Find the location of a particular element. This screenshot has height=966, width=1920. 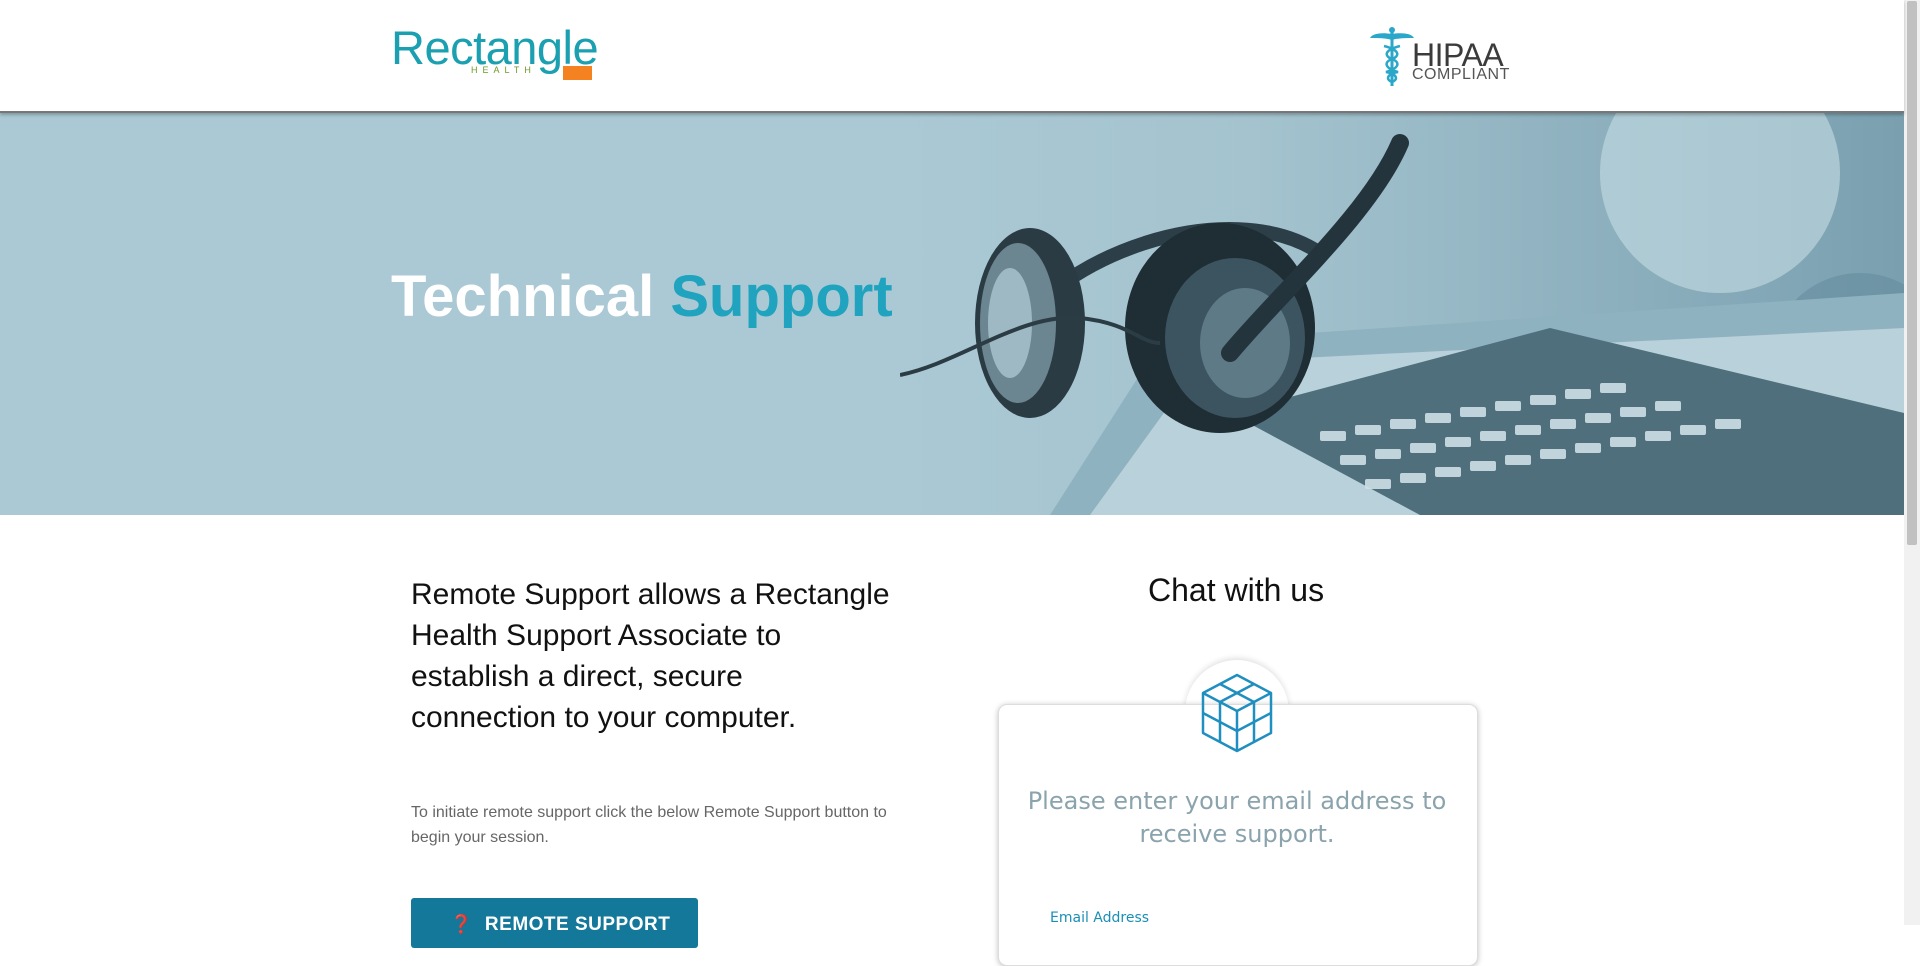

logo-orange-block is located at coordinates (577, 73).